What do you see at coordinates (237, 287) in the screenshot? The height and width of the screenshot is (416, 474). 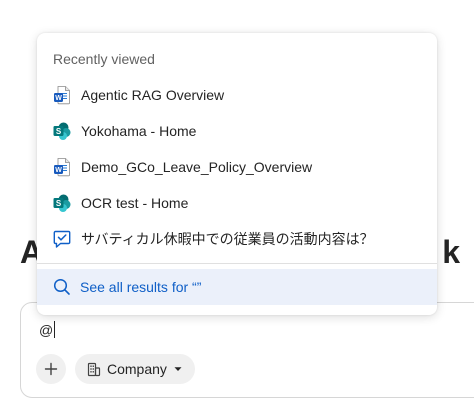 I see `see-all-results-button: See all results for “”` at bounding box center [237, 287].